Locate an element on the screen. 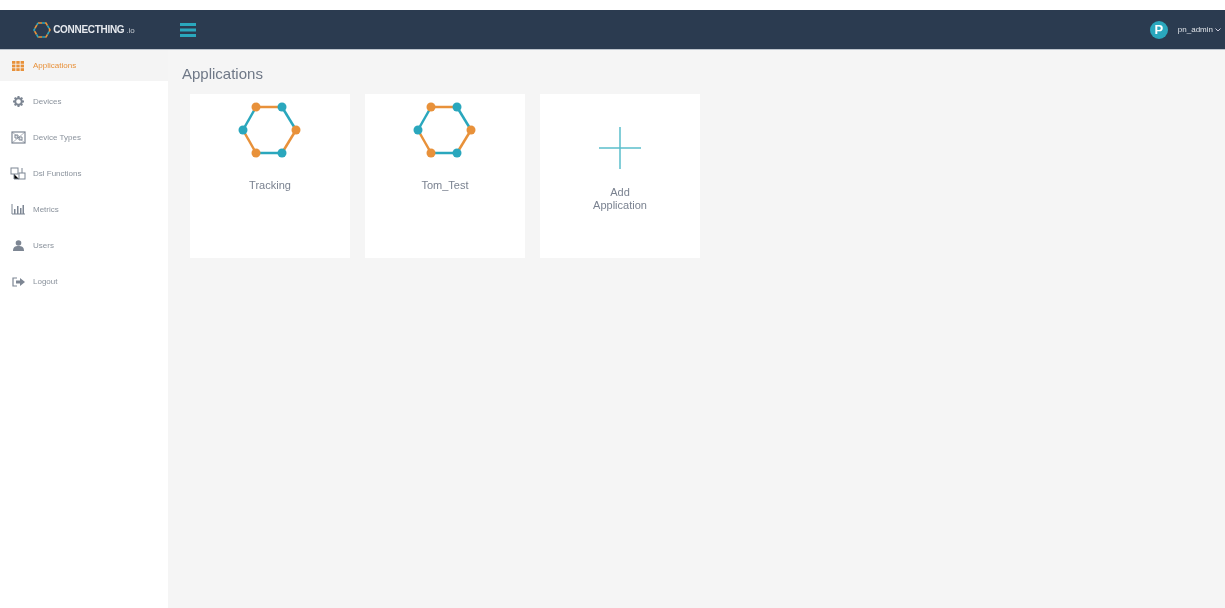 Image resolution: width=1225 pixels, height=608 pixels. application-card: Tom_Test is located at coordinates (445, 176).